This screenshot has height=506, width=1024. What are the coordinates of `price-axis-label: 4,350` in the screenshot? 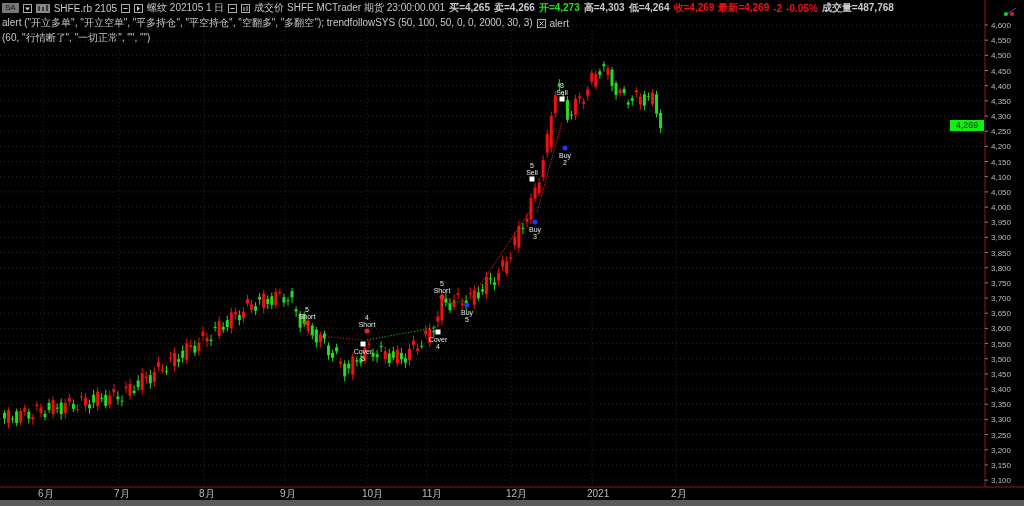 It's located at (1001, 101).